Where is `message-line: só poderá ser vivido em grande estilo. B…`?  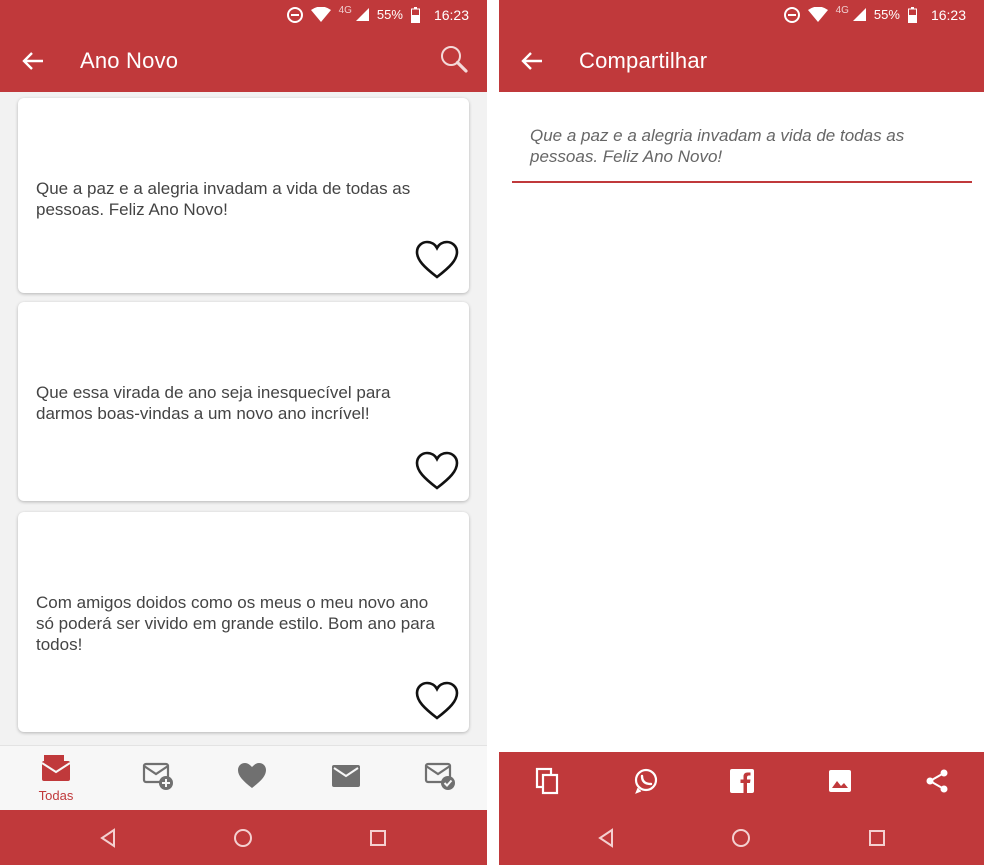 message-line: só poderá ser vivido em grande estilo. B… is located at coordinates (235, 623).